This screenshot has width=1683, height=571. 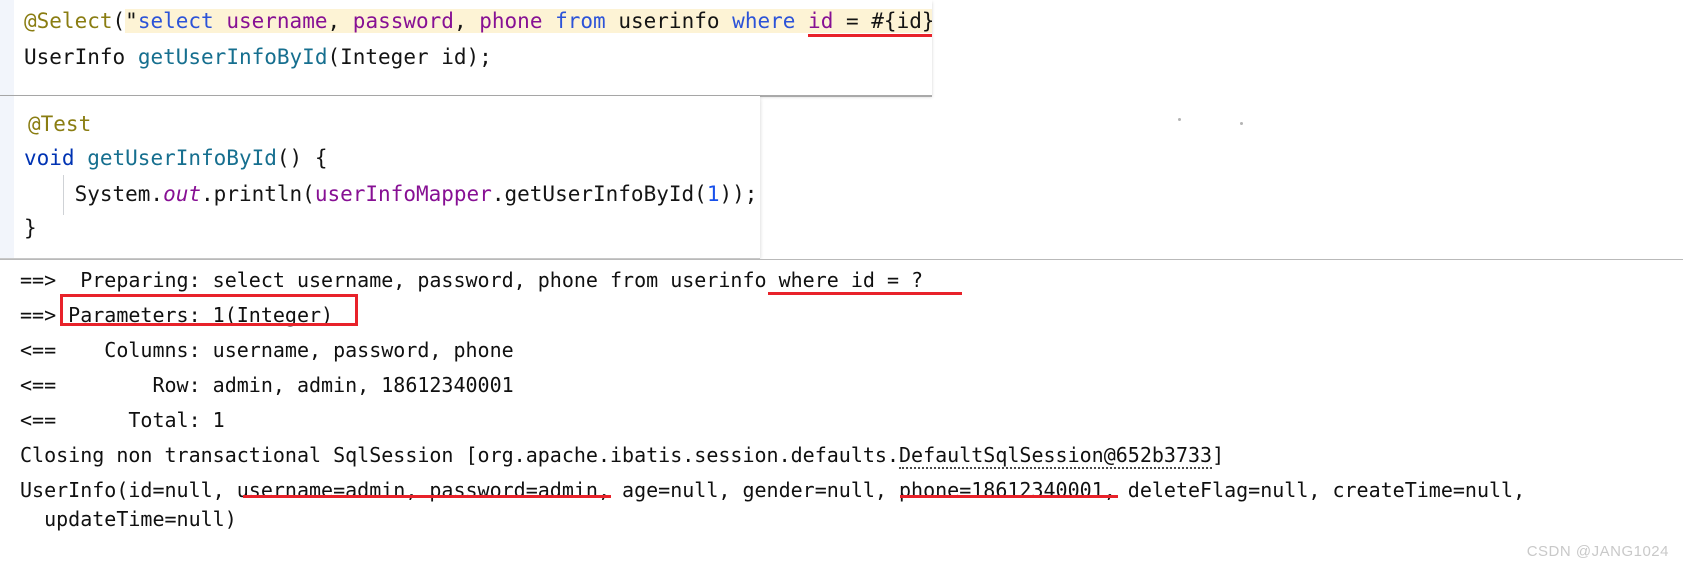 I want to click on closing-session-suffix: ], so click(x=1218, y=455).